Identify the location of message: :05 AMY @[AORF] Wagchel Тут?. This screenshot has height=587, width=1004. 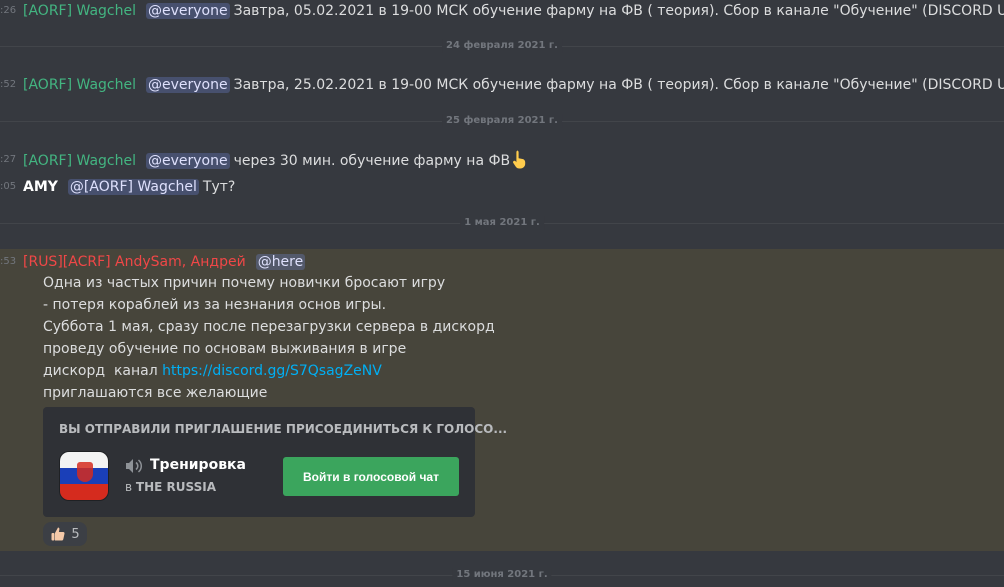
(502, 187).